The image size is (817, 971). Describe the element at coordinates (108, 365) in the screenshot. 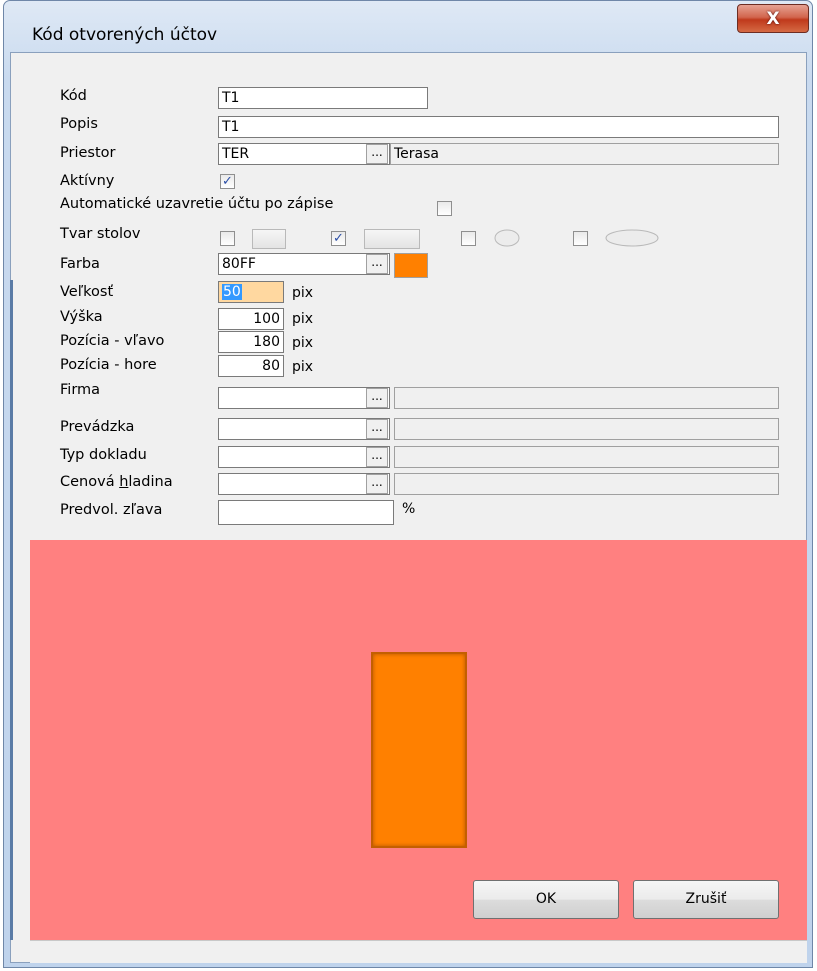

I see `pozicia-hore-label: Pozícia - hore` at that location.